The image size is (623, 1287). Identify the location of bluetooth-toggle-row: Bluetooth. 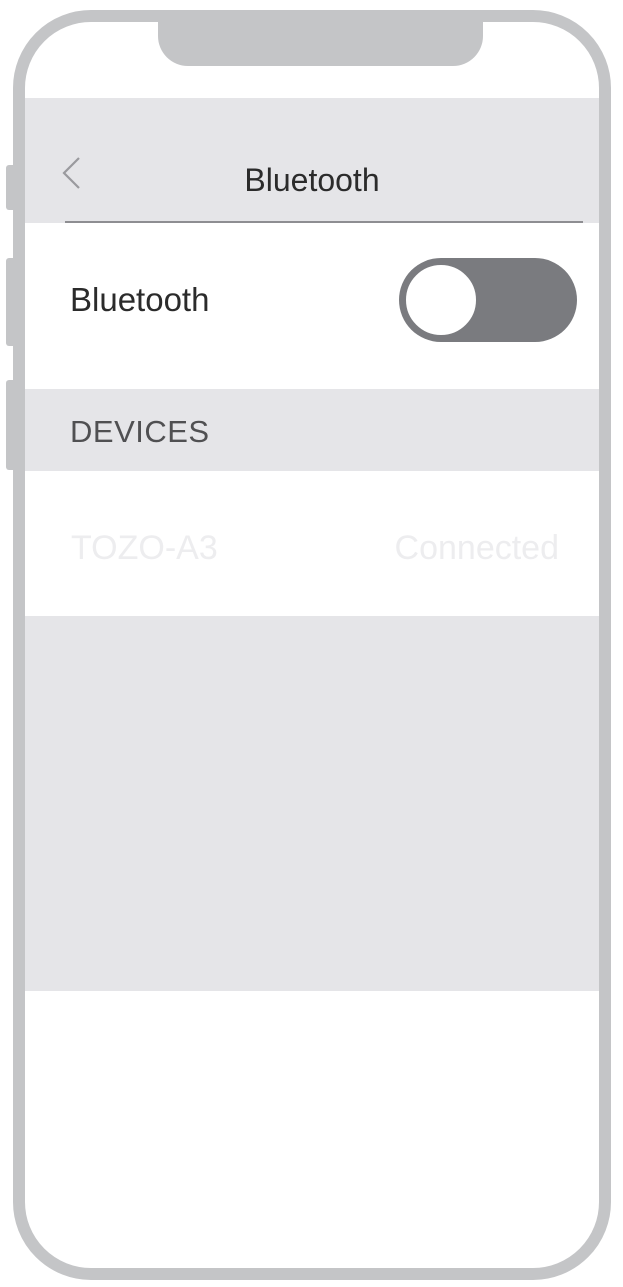
(312, 306).